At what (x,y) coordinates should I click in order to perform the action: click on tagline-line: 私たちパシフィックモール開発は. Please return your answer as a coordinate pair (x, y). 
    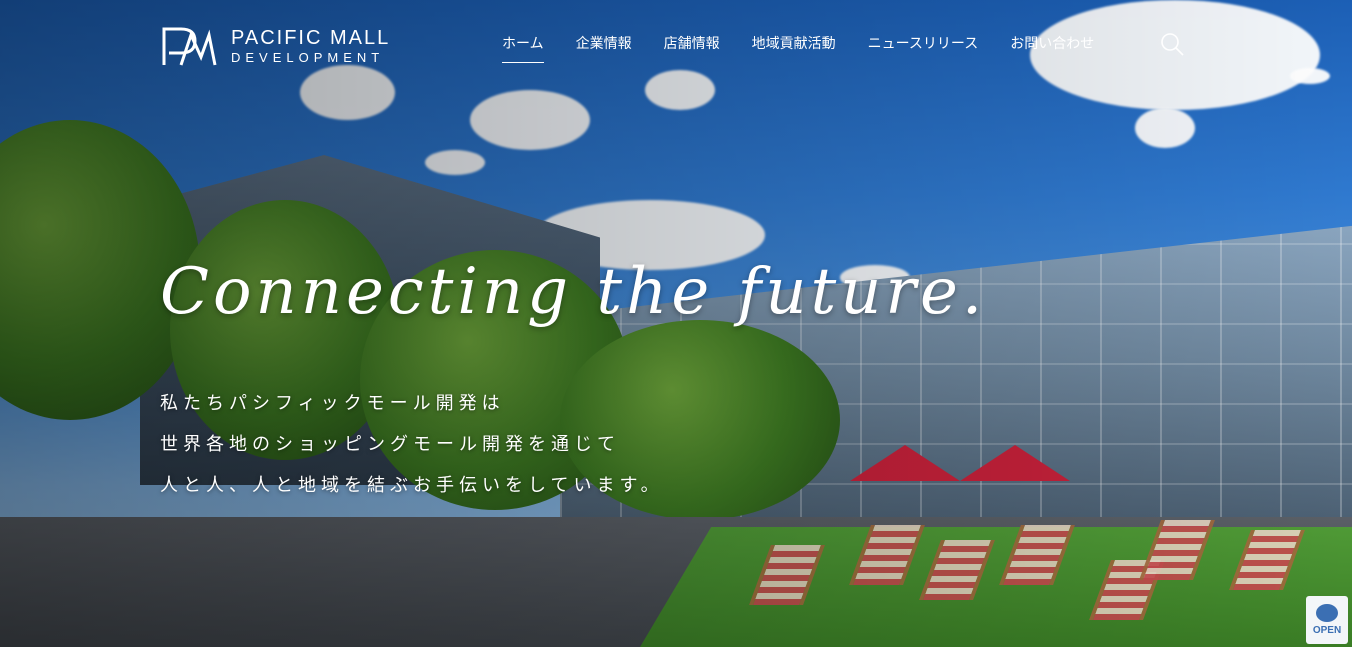
    Looking at the image, I should click on (332, 403).